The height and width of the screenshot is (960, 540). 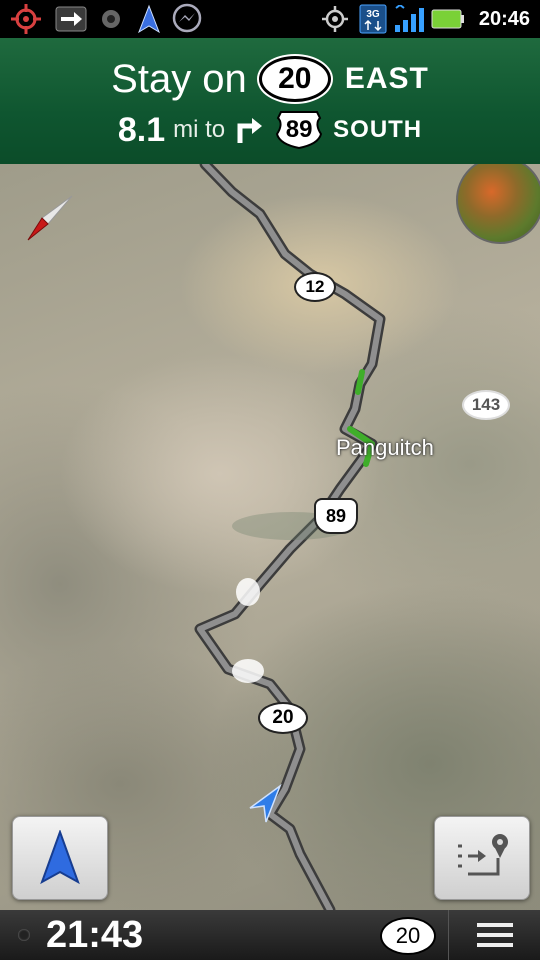 What do you see at coordinates (336, 516) in the screenshot?
I see `route-89-shield: 89` at bounding box center [336, 516].